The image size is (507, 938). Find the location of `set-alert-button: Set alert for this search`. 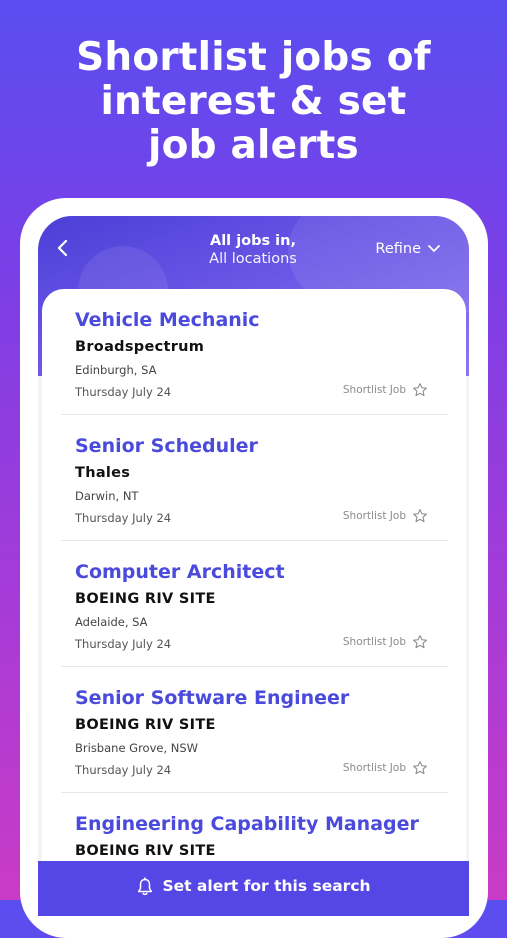

set-alert-button: Set alert for this search is located at coordinates (253, 888).